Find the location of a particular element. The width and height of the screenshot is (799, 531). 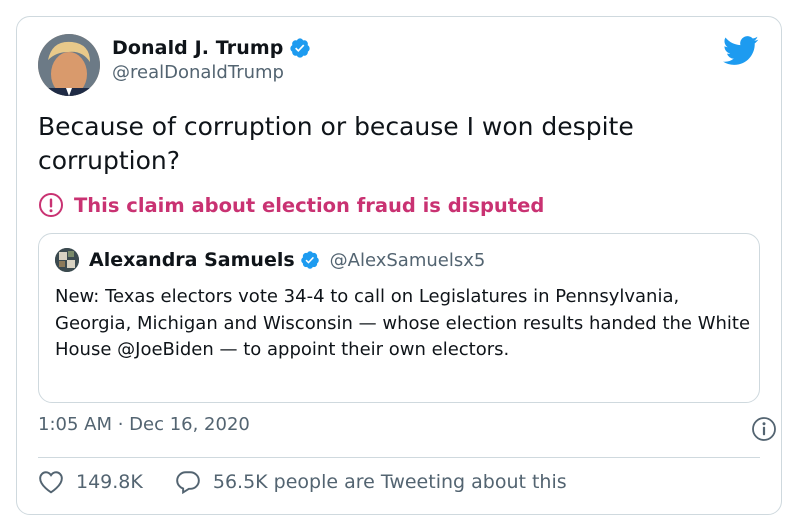

author-name: Donald J. Trump is located at coordinates (197, 48).